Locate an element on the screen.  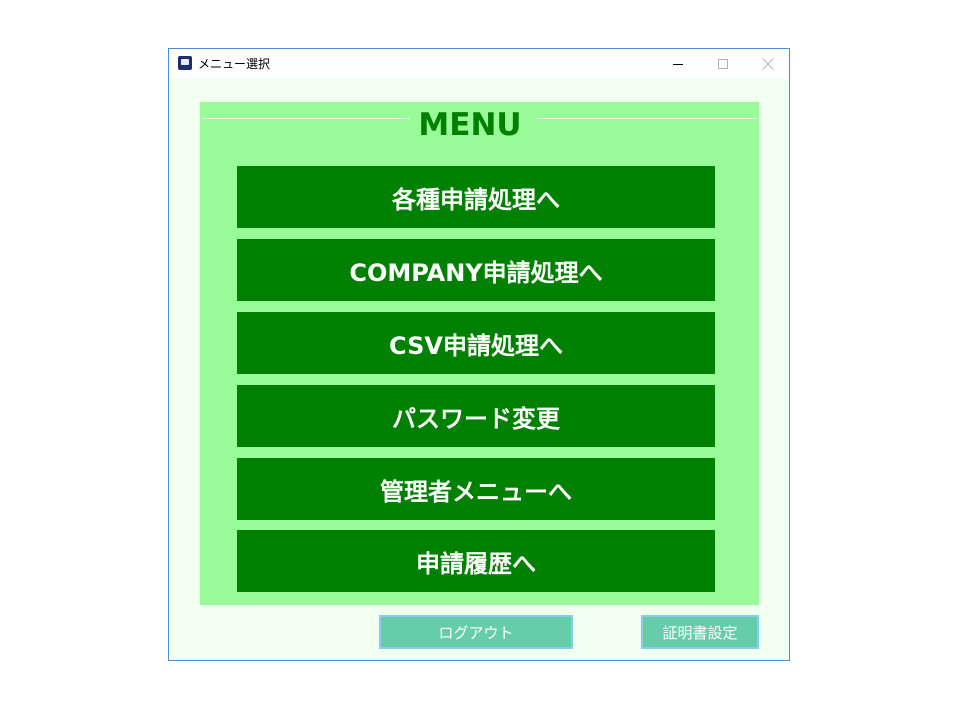
maximize-icon is located at coordinates (722, 64).